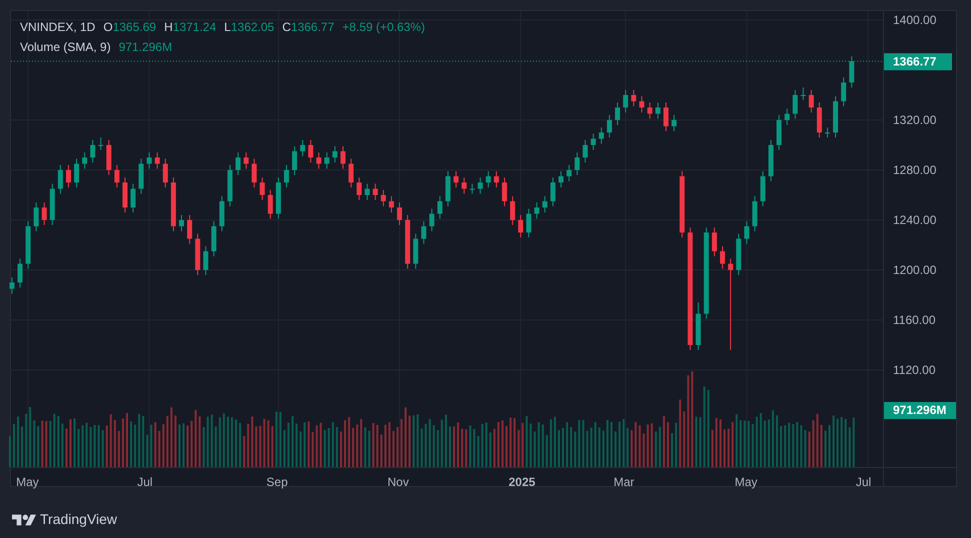 This screenshot has width=971, height=538. I want to click on ohlc-value: 1362.05, so click(252, 27).